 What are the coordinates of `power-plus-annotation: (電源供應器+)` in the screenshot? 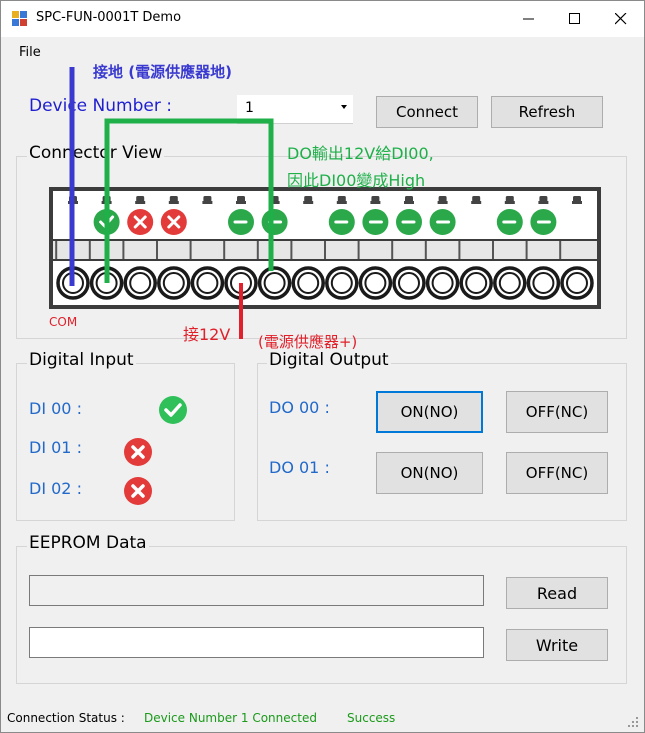 It's located at (308, 342).